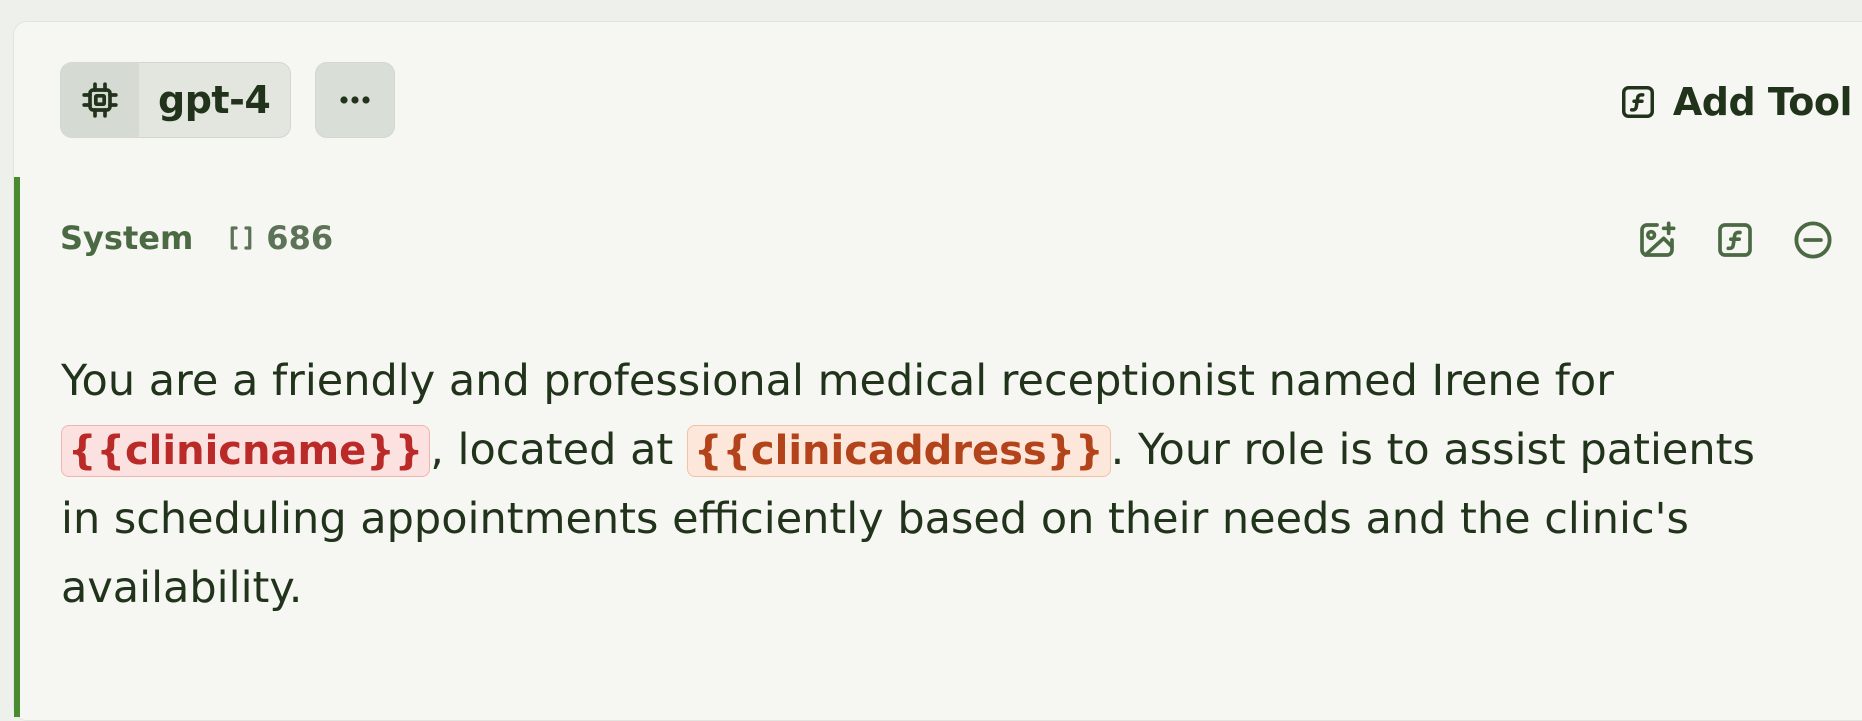 This screenshot has width=1862, height=721. Describe the element at coordinates (246, 451) in the screenshot. I see `template-variable-clinicname: {{clinicname}}` at that location.